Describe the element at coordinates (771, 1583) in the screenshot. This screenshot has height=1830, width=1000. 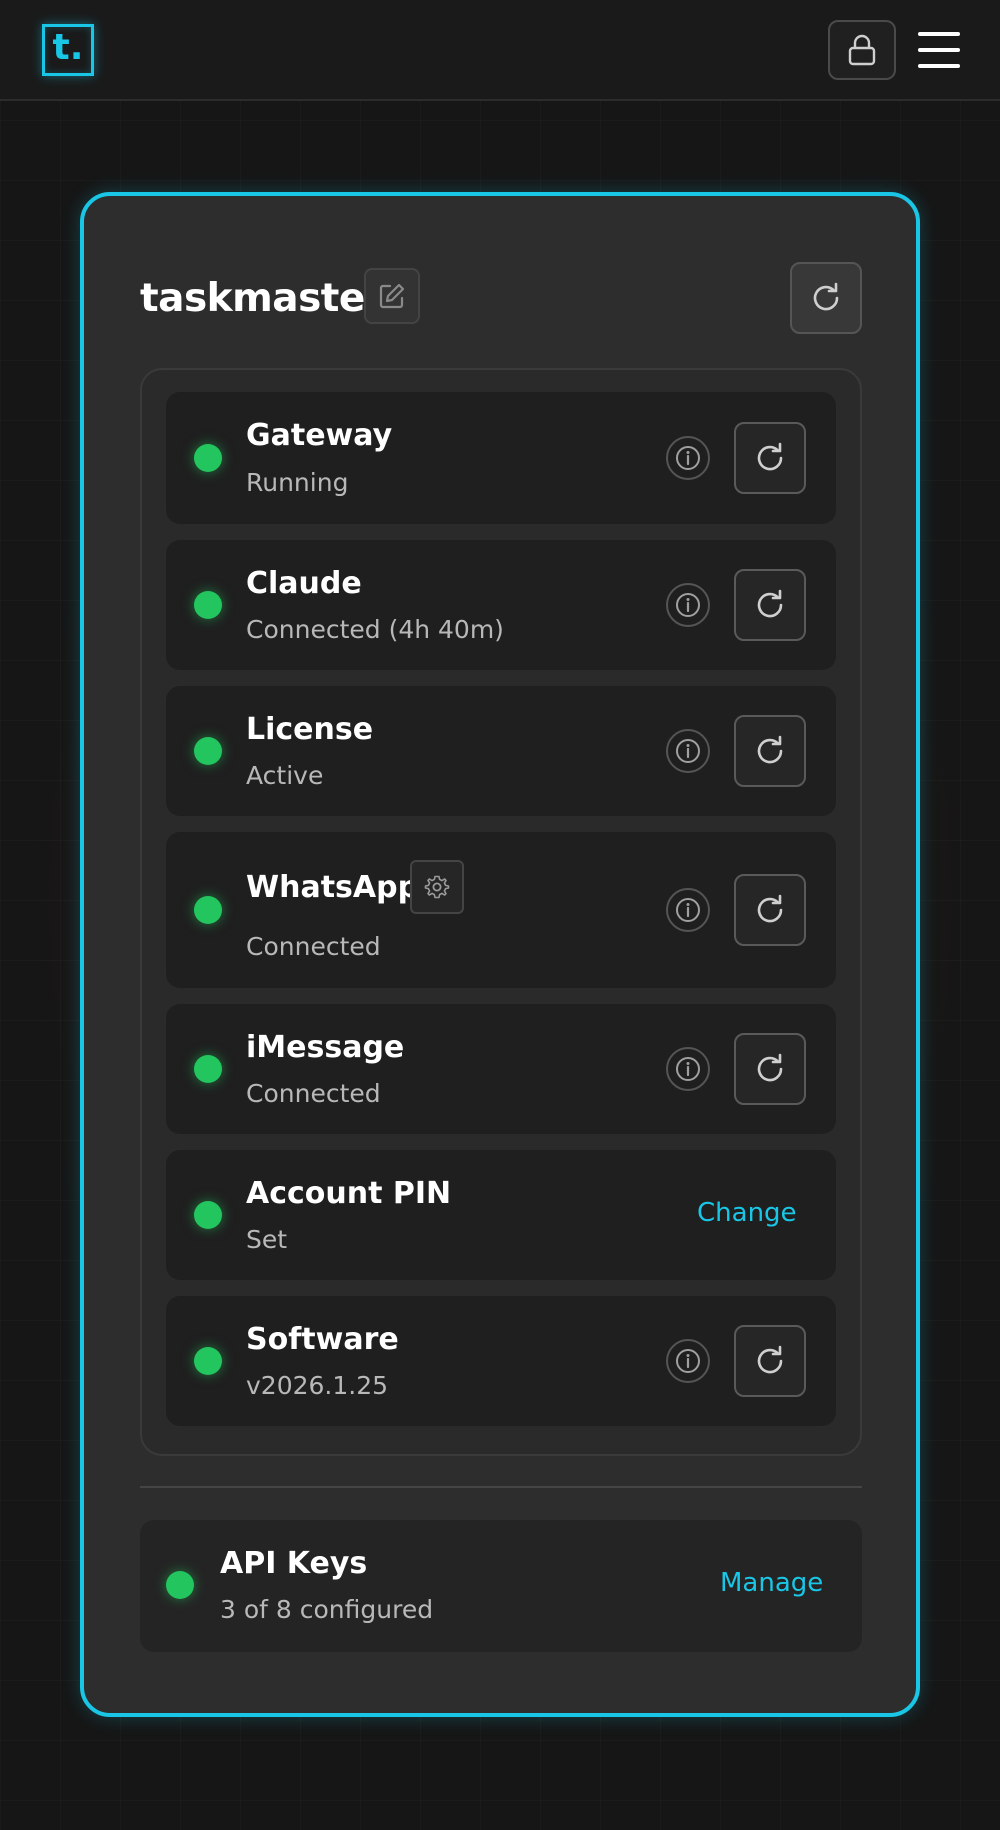
I see `manage-api-keys-button: Manage` at that location.